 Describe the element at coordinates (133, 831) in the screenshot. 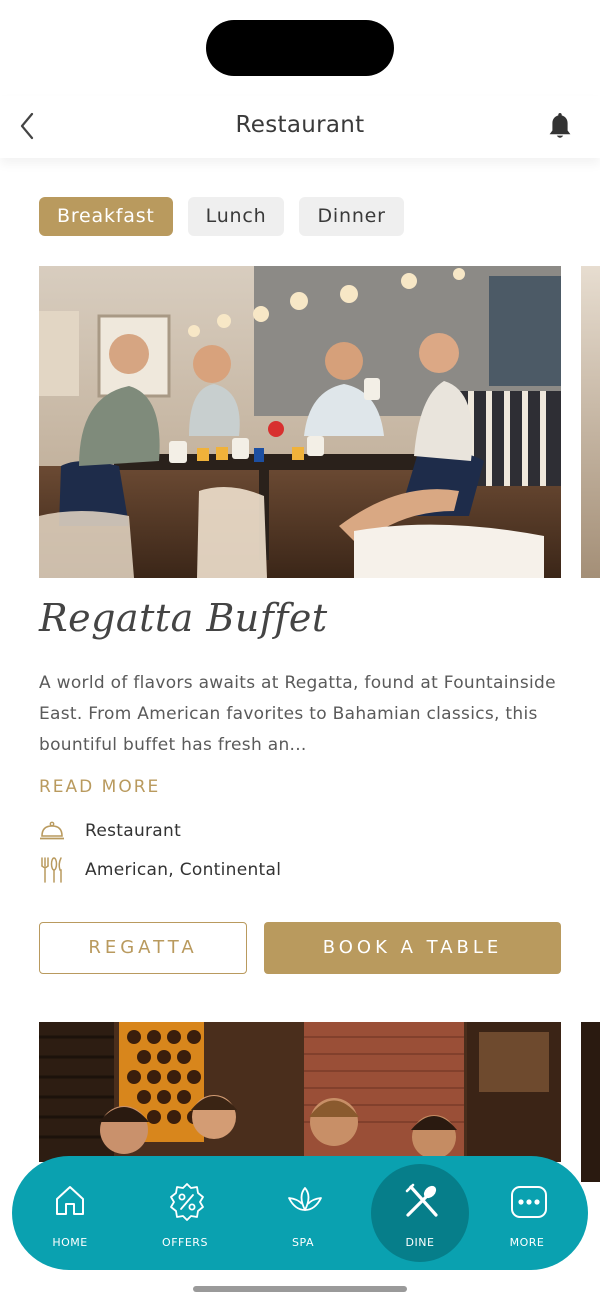

I see `info-type-text: Restaurant` at that location.